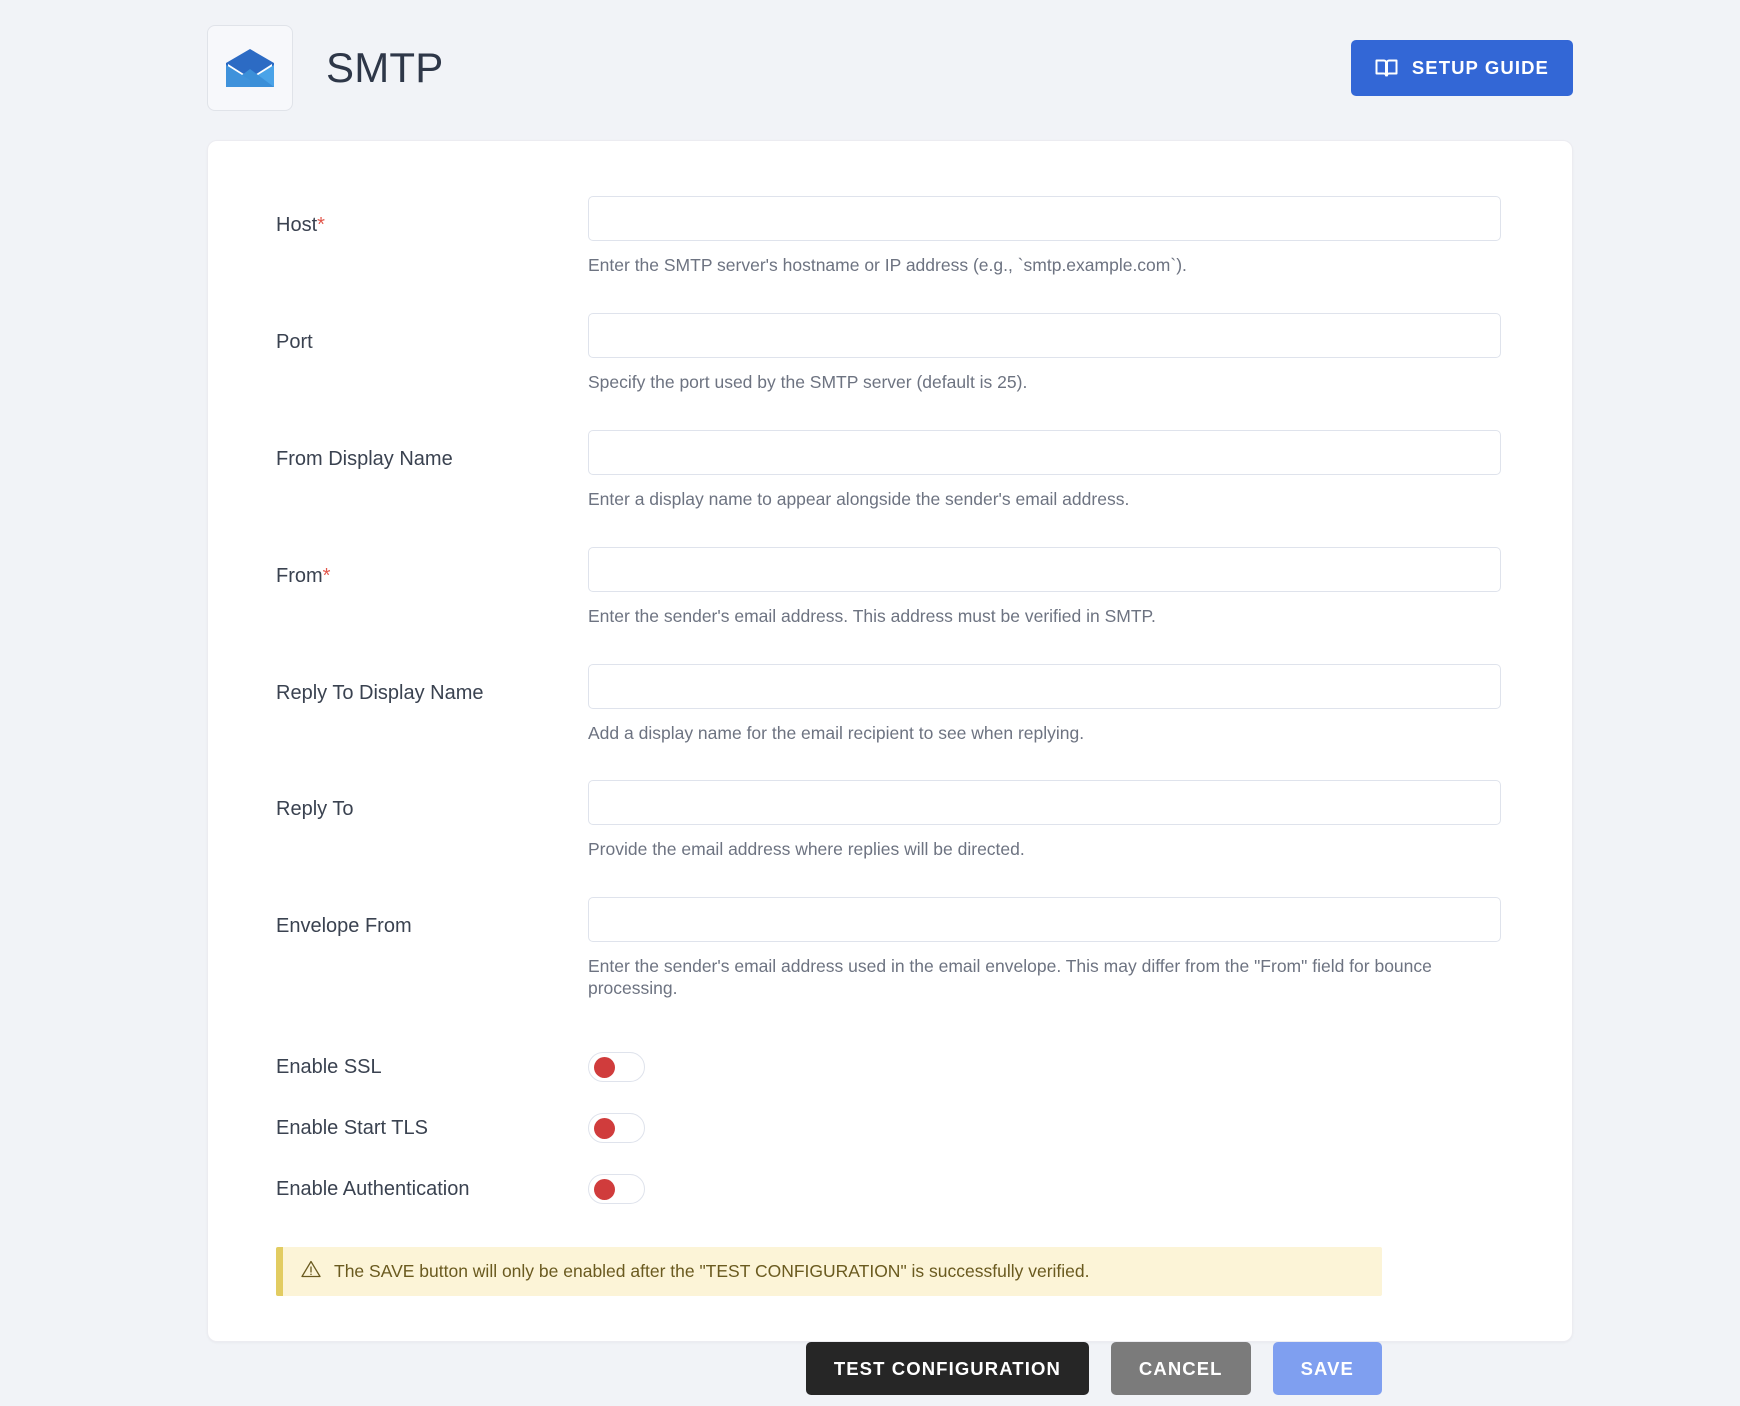 This screenshot has width=1740, height=1406. What do you see at coordinates (364, 458) in the screenshot?
I see `label-from-display-name: From Display Name` at bounding box center [364, 458].